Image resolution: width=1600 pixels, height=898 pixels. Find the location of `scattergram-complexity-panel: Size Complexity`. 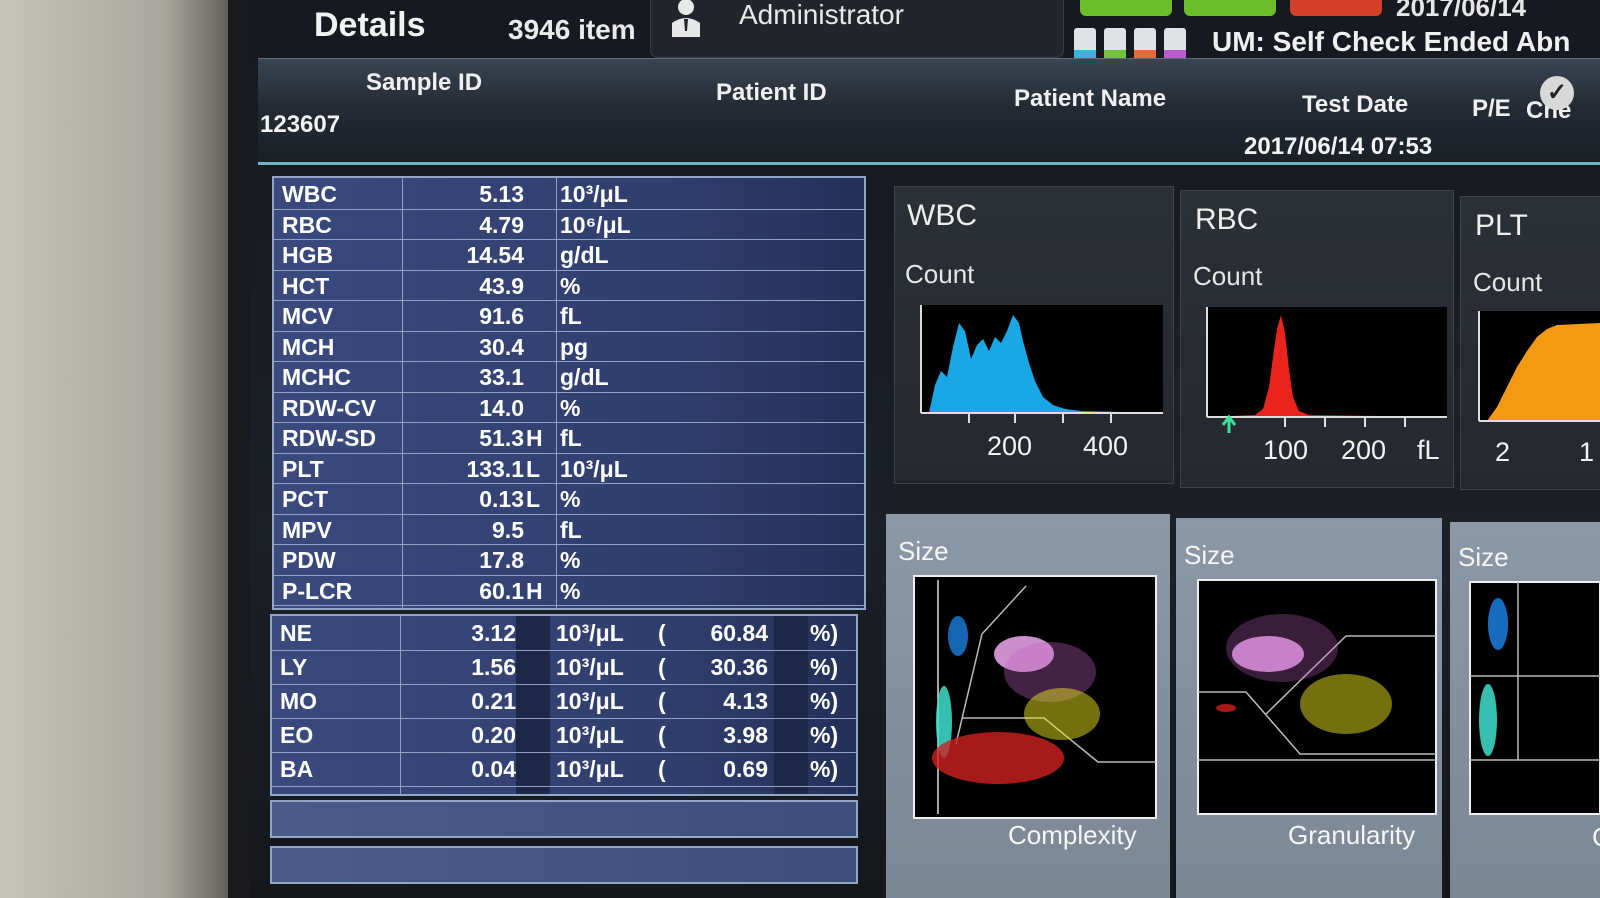

scattergram-complexity-panel: Size Complexity is located at coordinates (1028, 706).